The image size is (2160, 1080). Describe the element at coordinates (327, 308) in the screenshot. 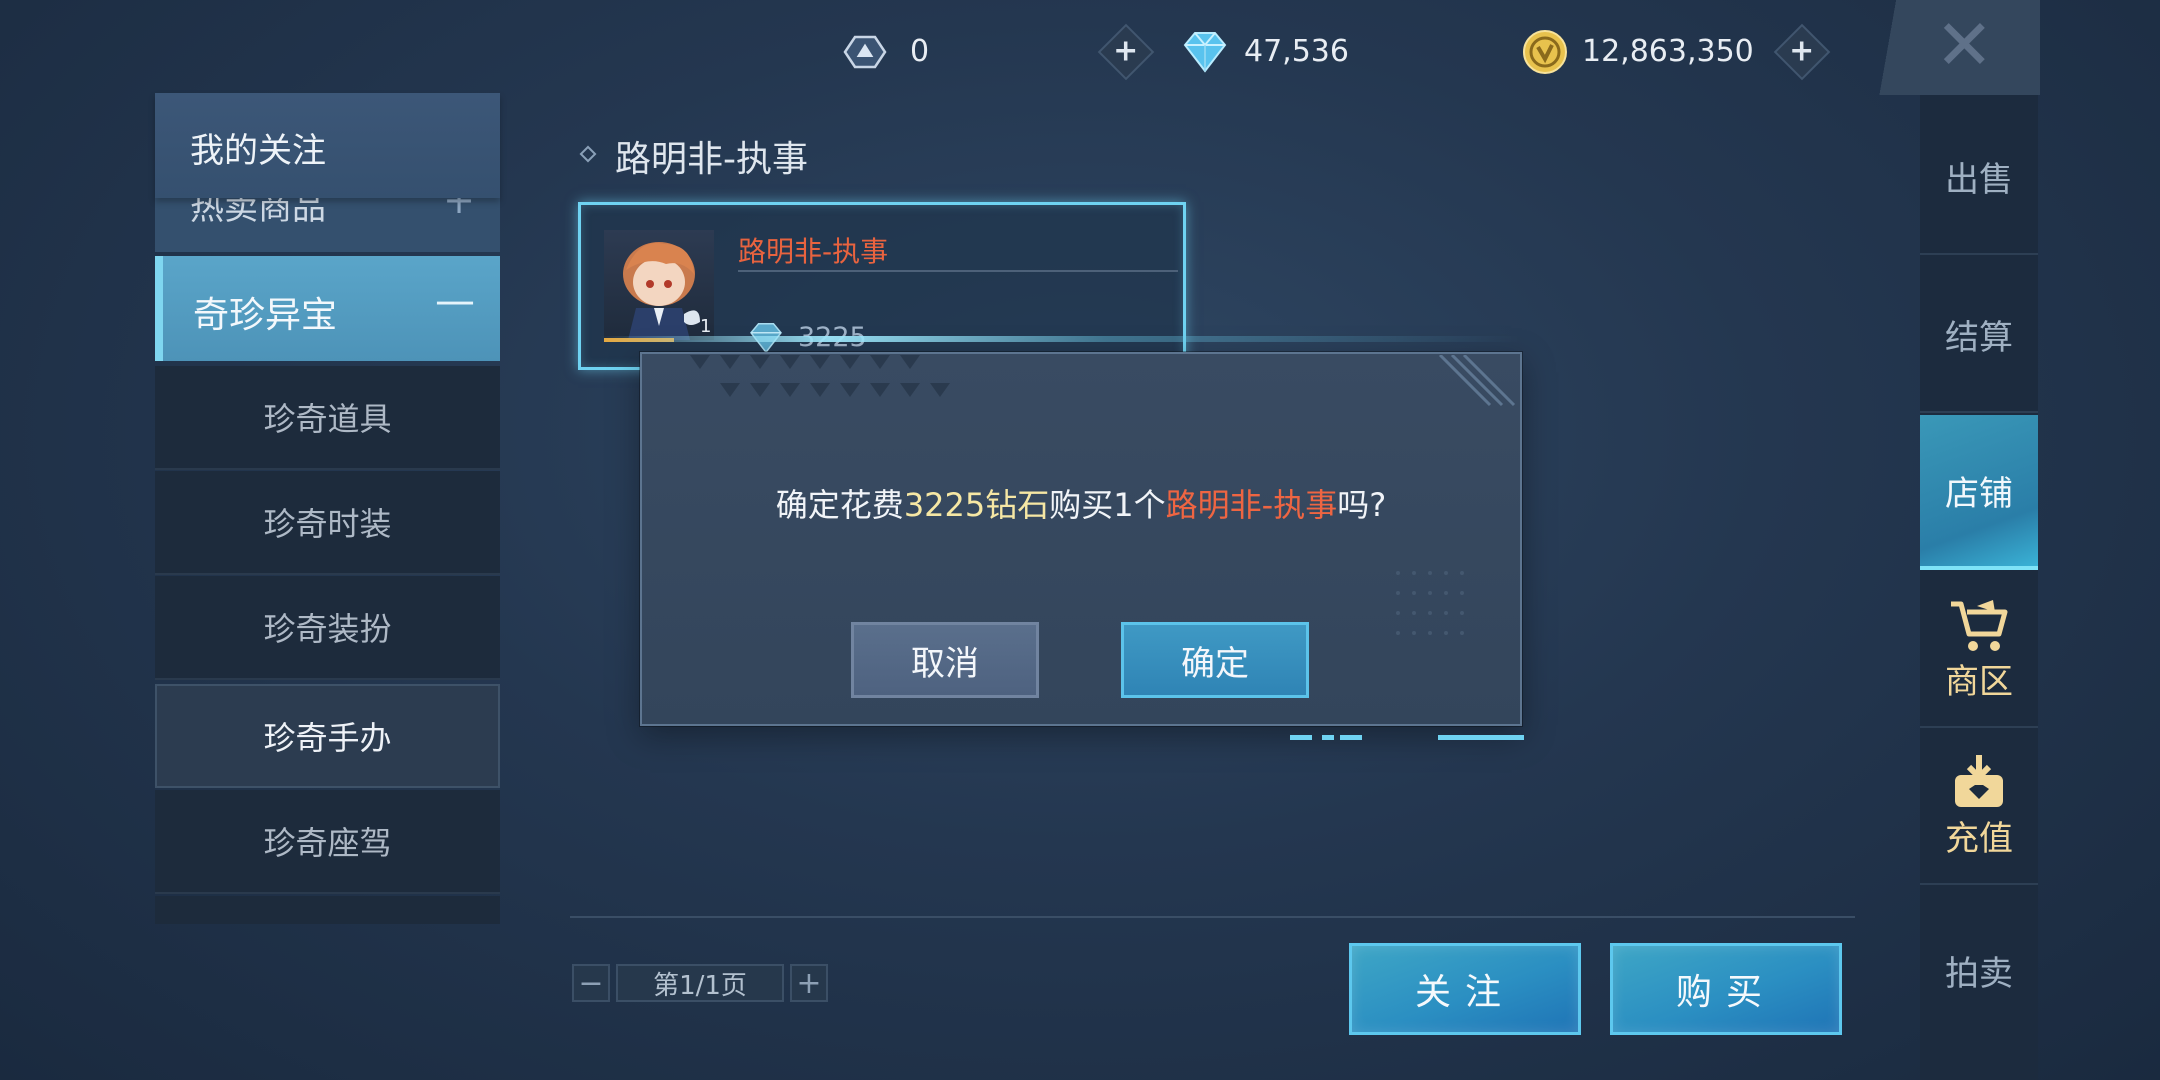

I see `menu-category-treasures: 奇珍异宝 —` at that location.